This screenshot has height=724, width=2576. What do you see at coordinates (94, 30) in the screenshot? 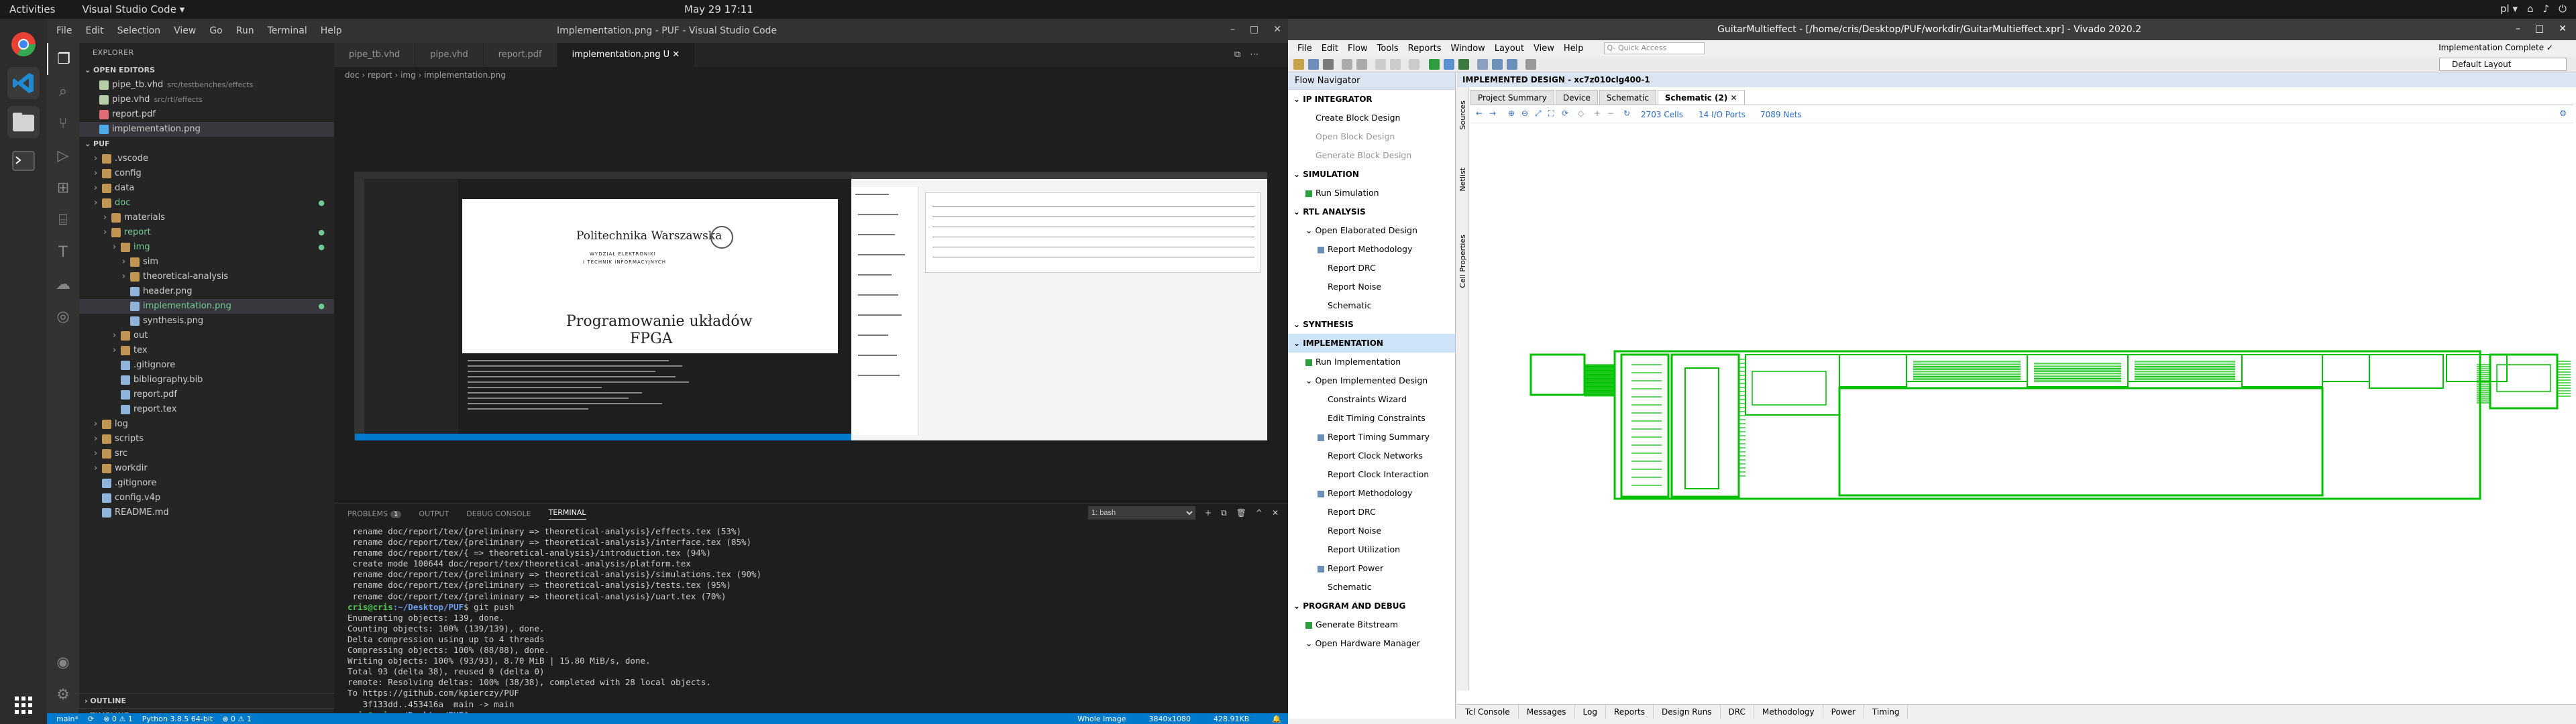
I see `menu-edit: Edit` at bounding box center [94, 30].